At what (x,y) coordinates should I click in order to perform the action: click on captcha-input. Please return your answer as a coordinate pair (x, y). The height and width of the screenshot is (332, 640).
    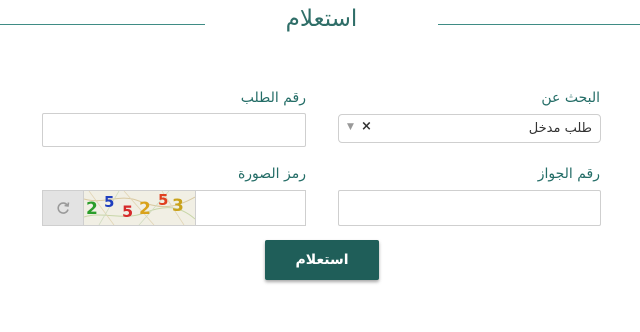
    Looking at the image, I should click on (250, 208).